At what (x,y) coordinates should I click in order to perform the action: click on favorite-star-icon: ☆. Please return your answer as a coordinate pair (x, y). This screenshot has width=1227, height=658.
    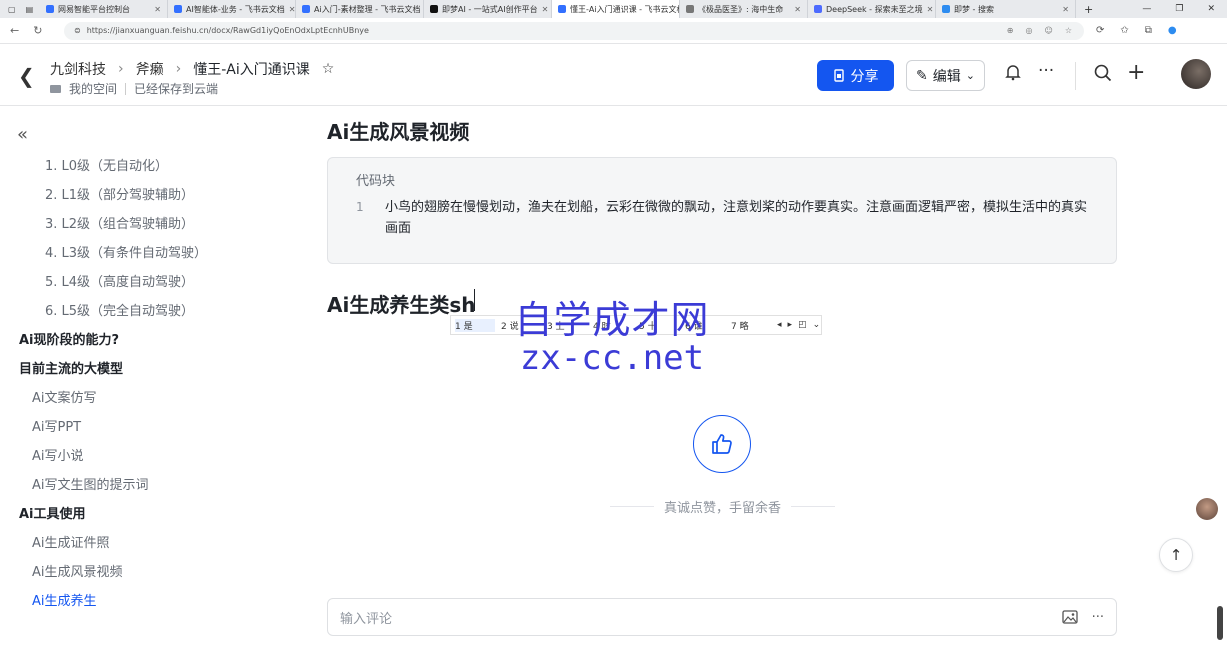
    Looking at the image, I should click on (1068, 30).